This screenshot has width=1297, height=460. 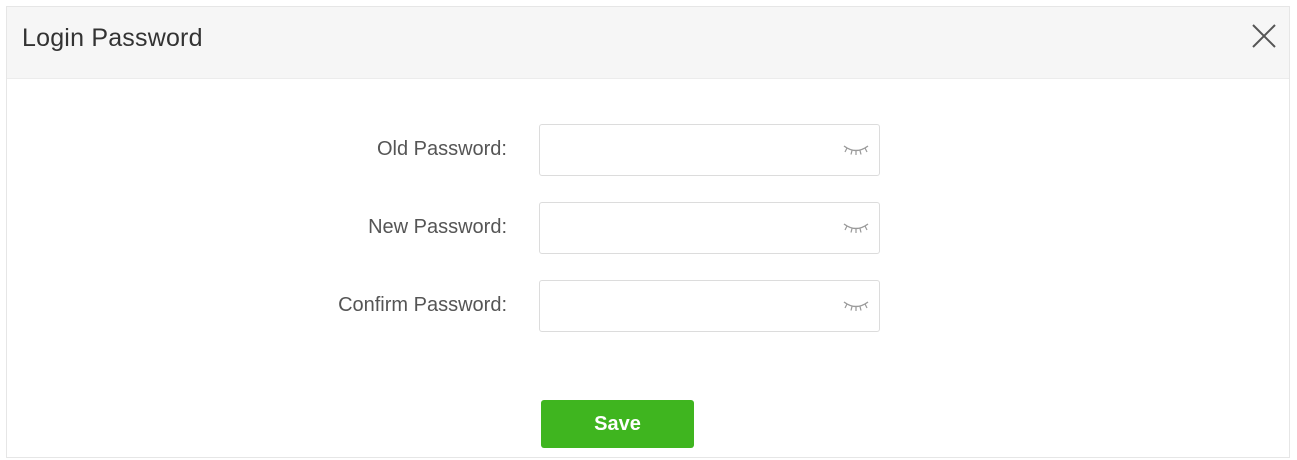 What do you see at coordinates (685, 228) in the screenshot?
I see `new-password-input` at bounding box center [685, 228].